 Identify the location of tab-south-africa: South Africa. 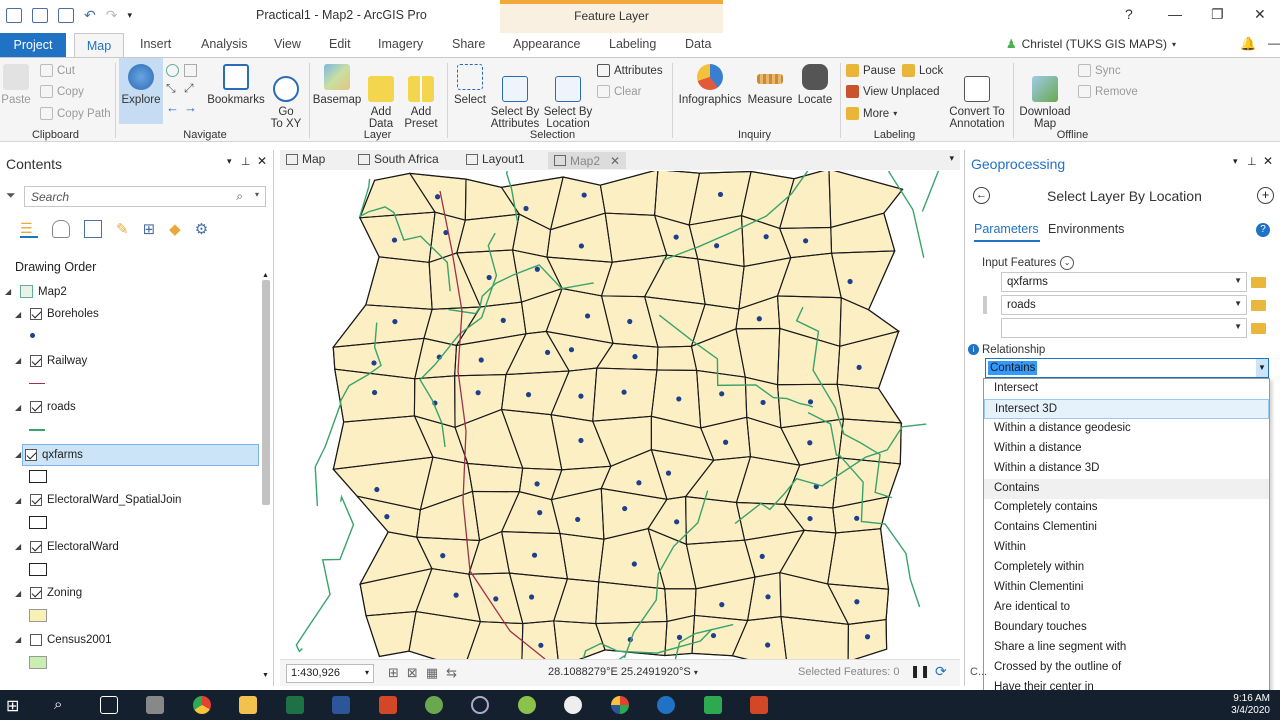
(398, 159).